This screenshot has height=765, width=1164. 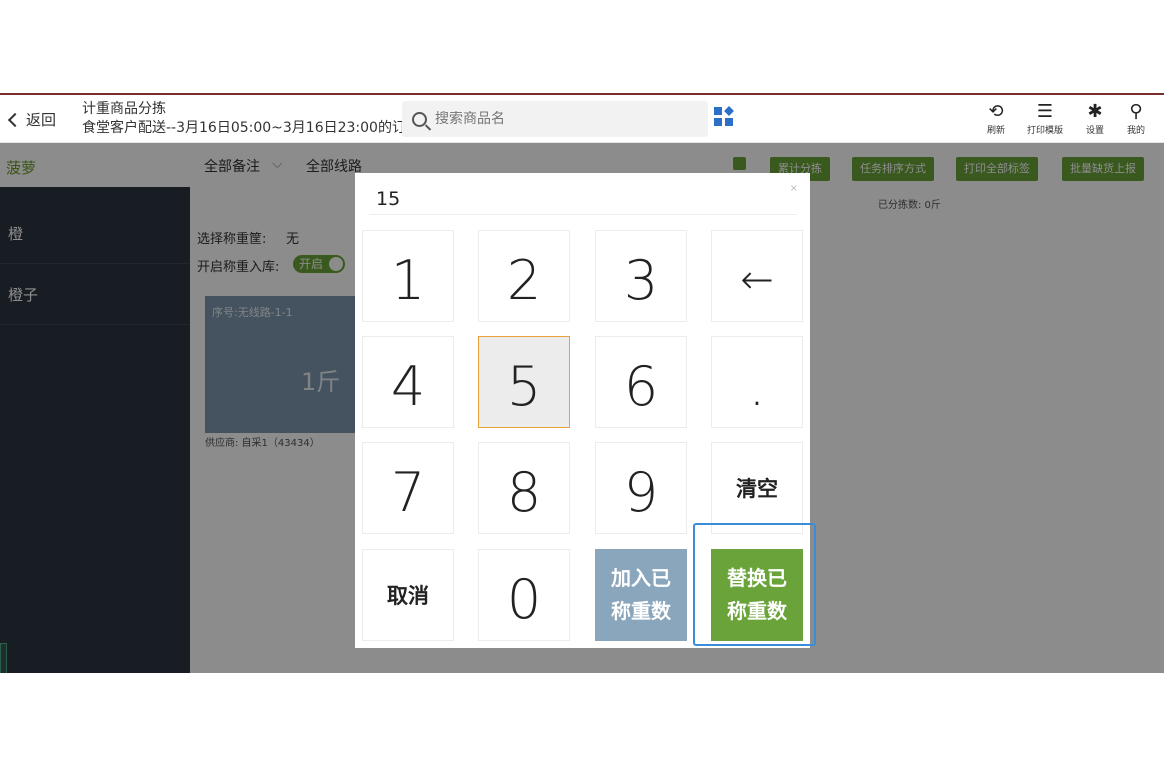 What do you see at coordinates (757, 488) in the screenshot?
I see `clear-key: 清空` at bounding box center [757, 488].